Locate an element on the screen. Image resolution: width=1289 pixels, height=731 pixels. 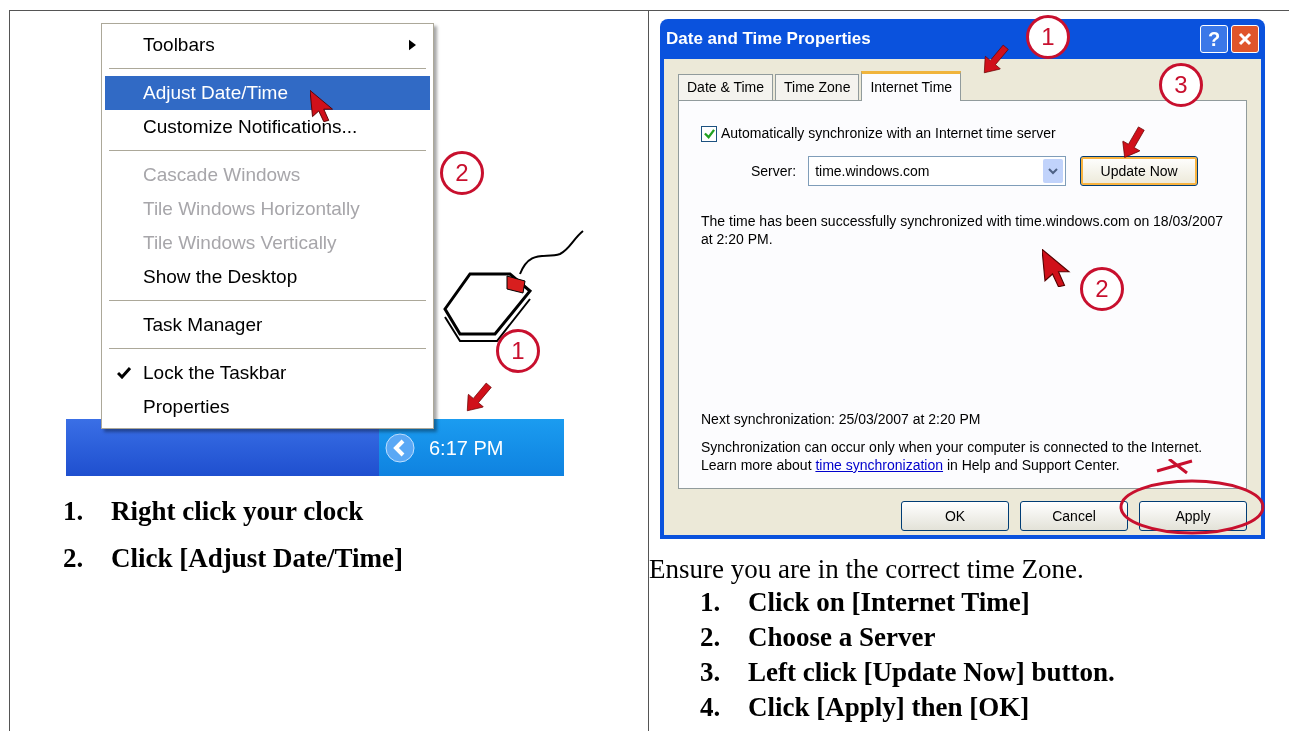
close-icon is located at coordinates (1245, 39).